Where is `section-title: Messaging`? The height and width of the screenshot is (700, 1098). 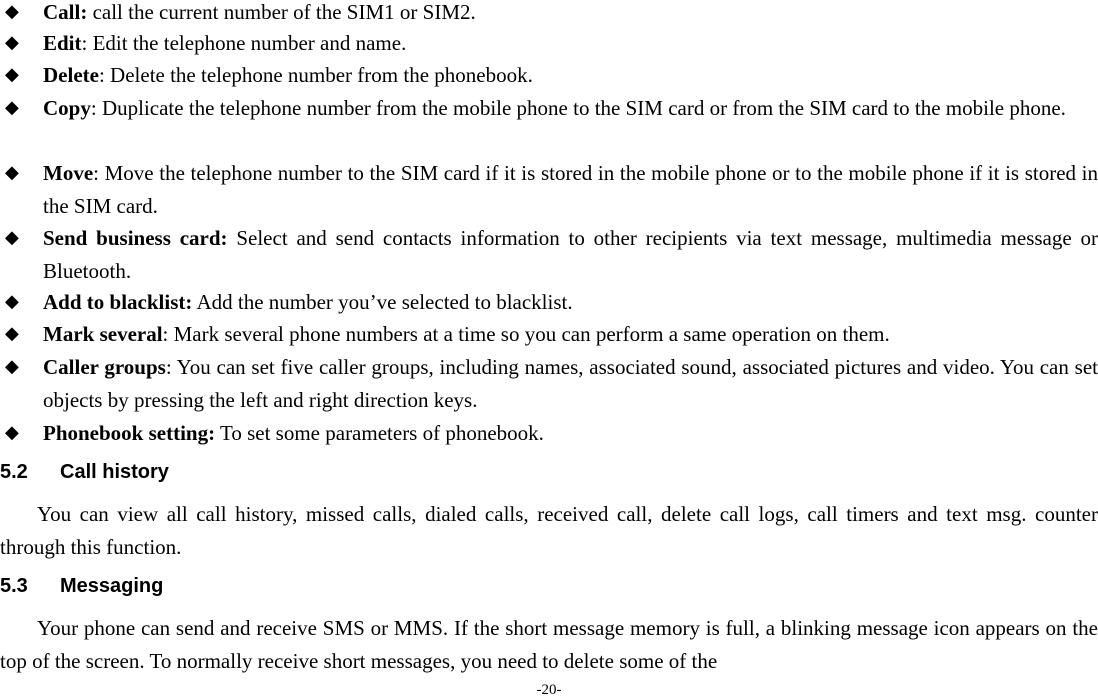
section-title: Messaging is located at coordinates (112, 586).